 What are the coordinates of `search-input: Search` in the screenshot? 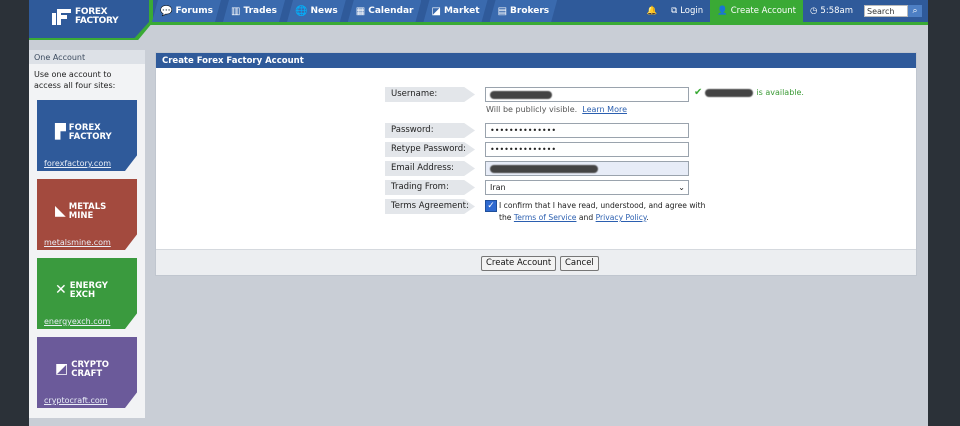 It's located at (886, 11).